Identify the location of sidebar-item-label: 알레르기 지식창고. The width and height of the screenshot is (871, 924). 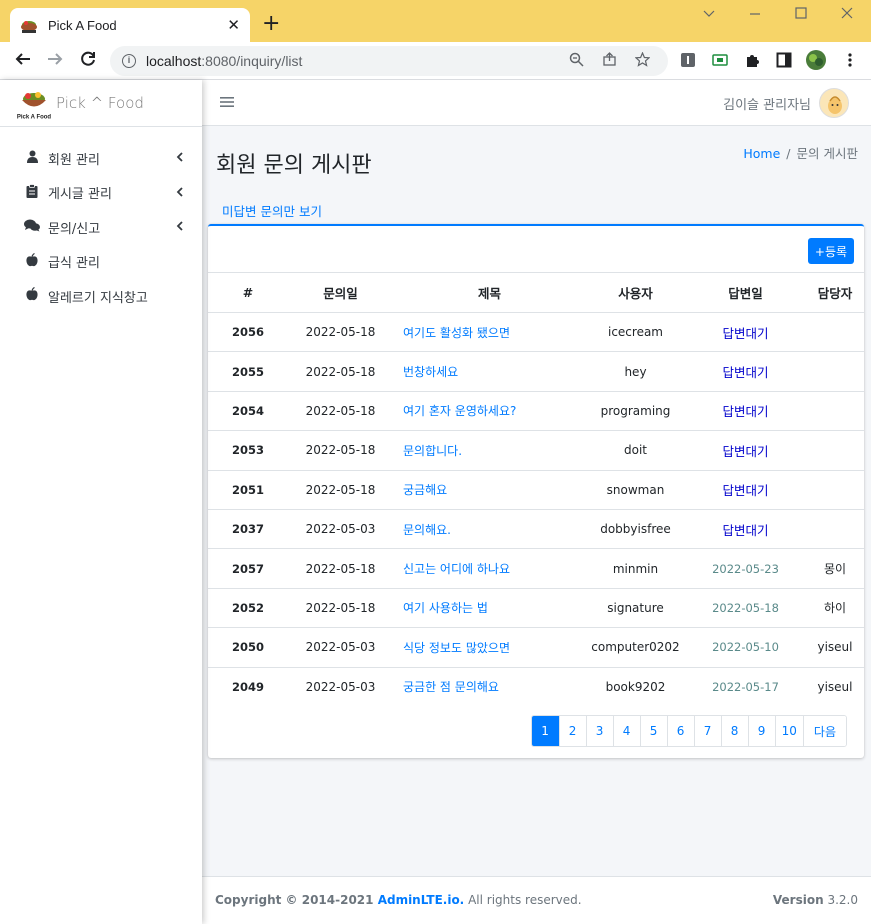
(98, 298).